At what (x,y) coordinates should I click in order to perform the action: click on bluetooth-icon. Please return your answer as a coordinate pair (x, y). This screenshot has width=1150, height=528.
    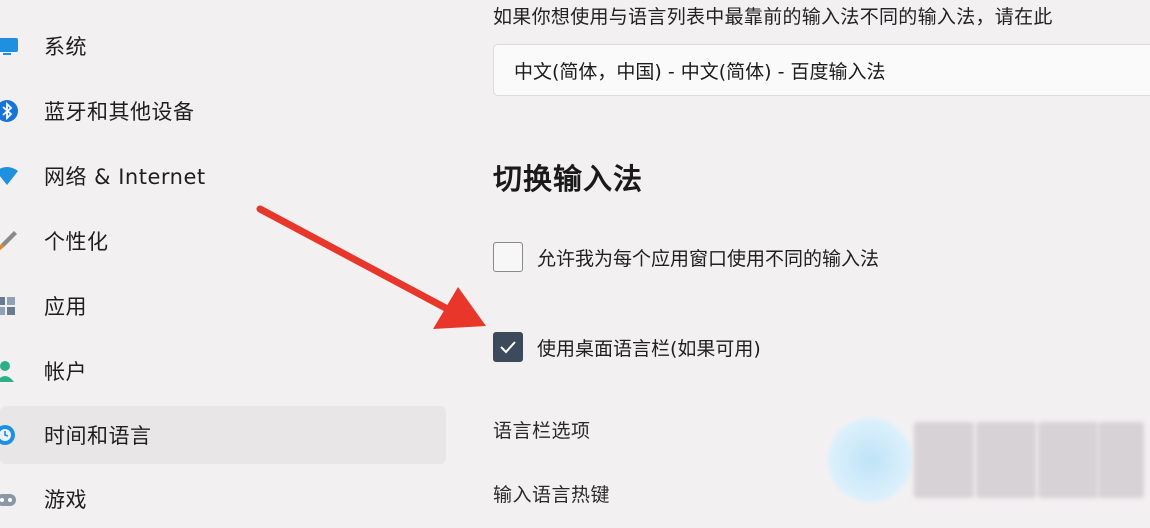
    Looking at the image, I should click on (10, 111).